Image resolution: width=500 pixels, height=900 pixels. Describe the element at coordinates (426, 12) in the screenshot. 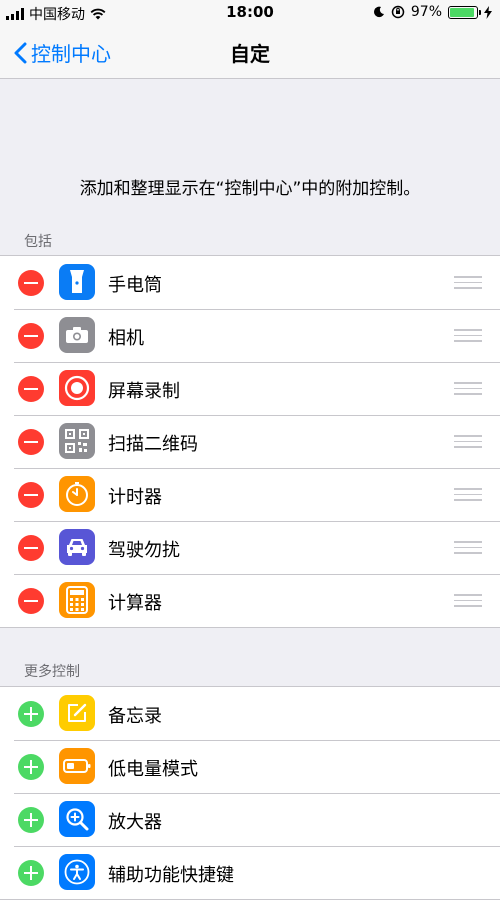

I see `battery-percent: 97%` at that location.